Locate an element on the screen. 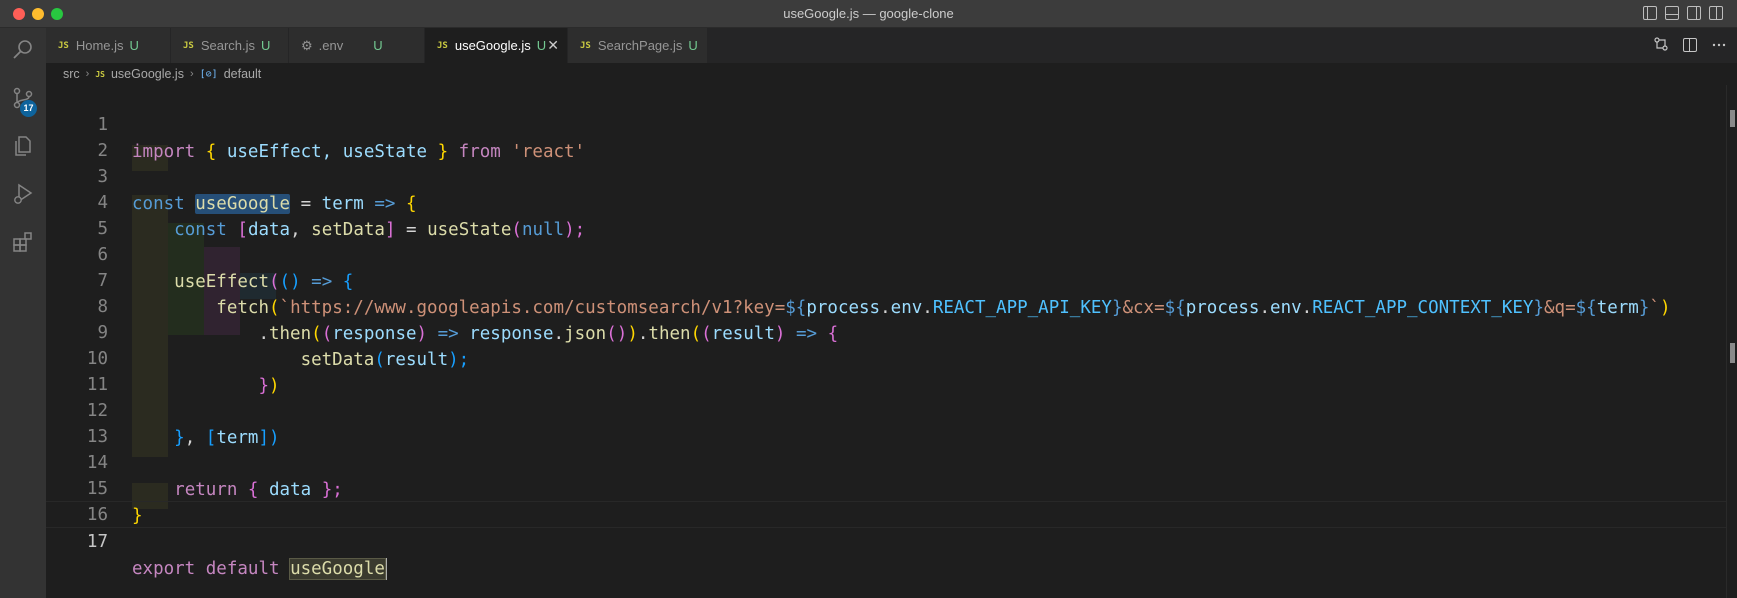 This screenshot has width=1737, height=598. code-line: 3 const useGoogle = term => { is located at coordinates (886, 175).